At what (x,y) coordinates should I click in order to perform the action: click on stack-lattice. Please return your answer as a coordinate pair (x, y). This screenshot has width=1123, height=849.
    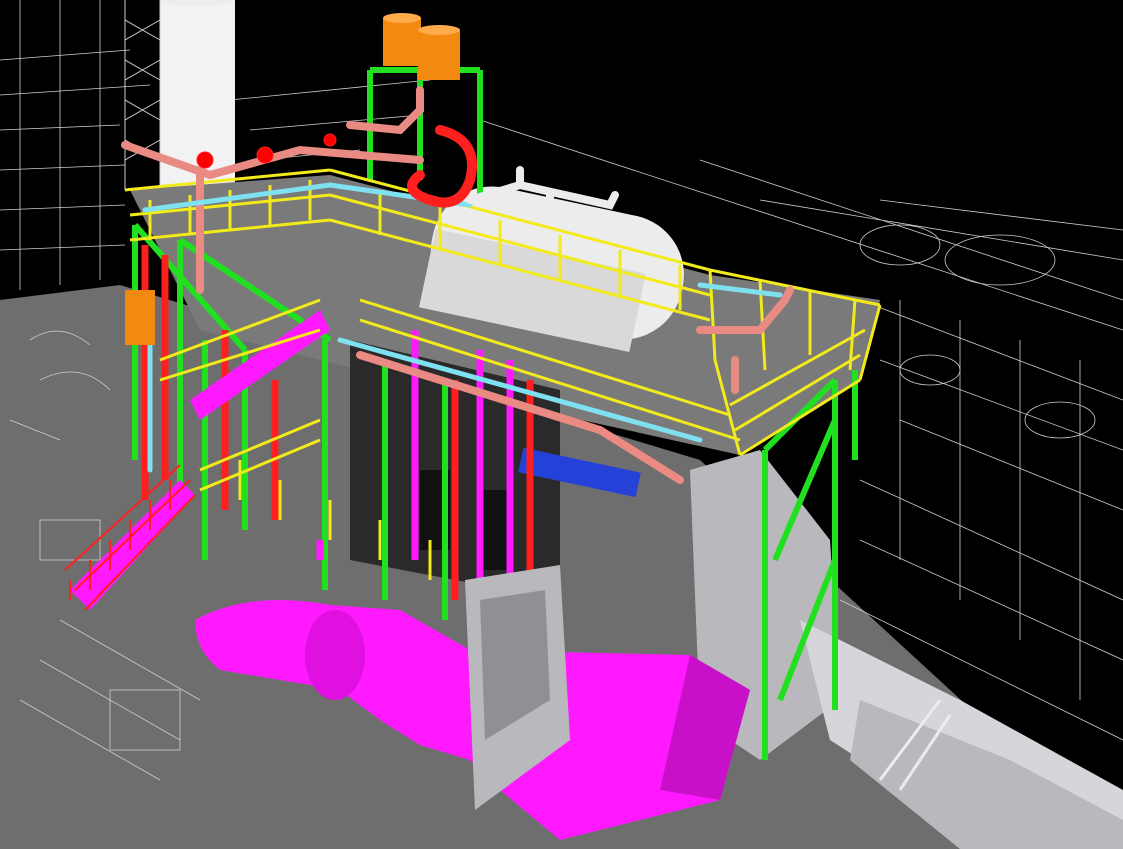
    Looking at the image, I should click on (142, 95).